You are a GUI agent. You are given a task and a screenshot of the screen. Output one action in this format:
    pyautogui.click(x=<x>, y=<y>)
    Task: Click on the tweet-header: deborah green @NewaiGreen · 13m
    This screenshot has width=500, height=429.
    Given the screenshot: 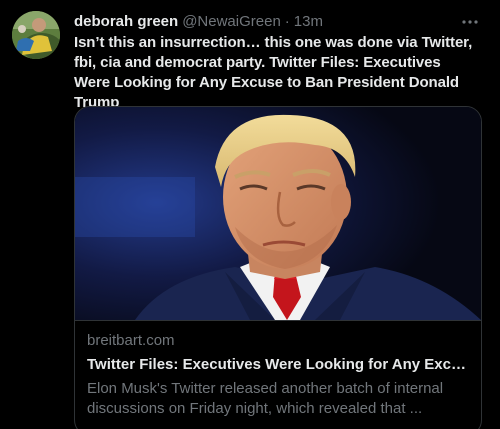 What is the action you would take?
    pyautogui.click(x=267, y=22)
    